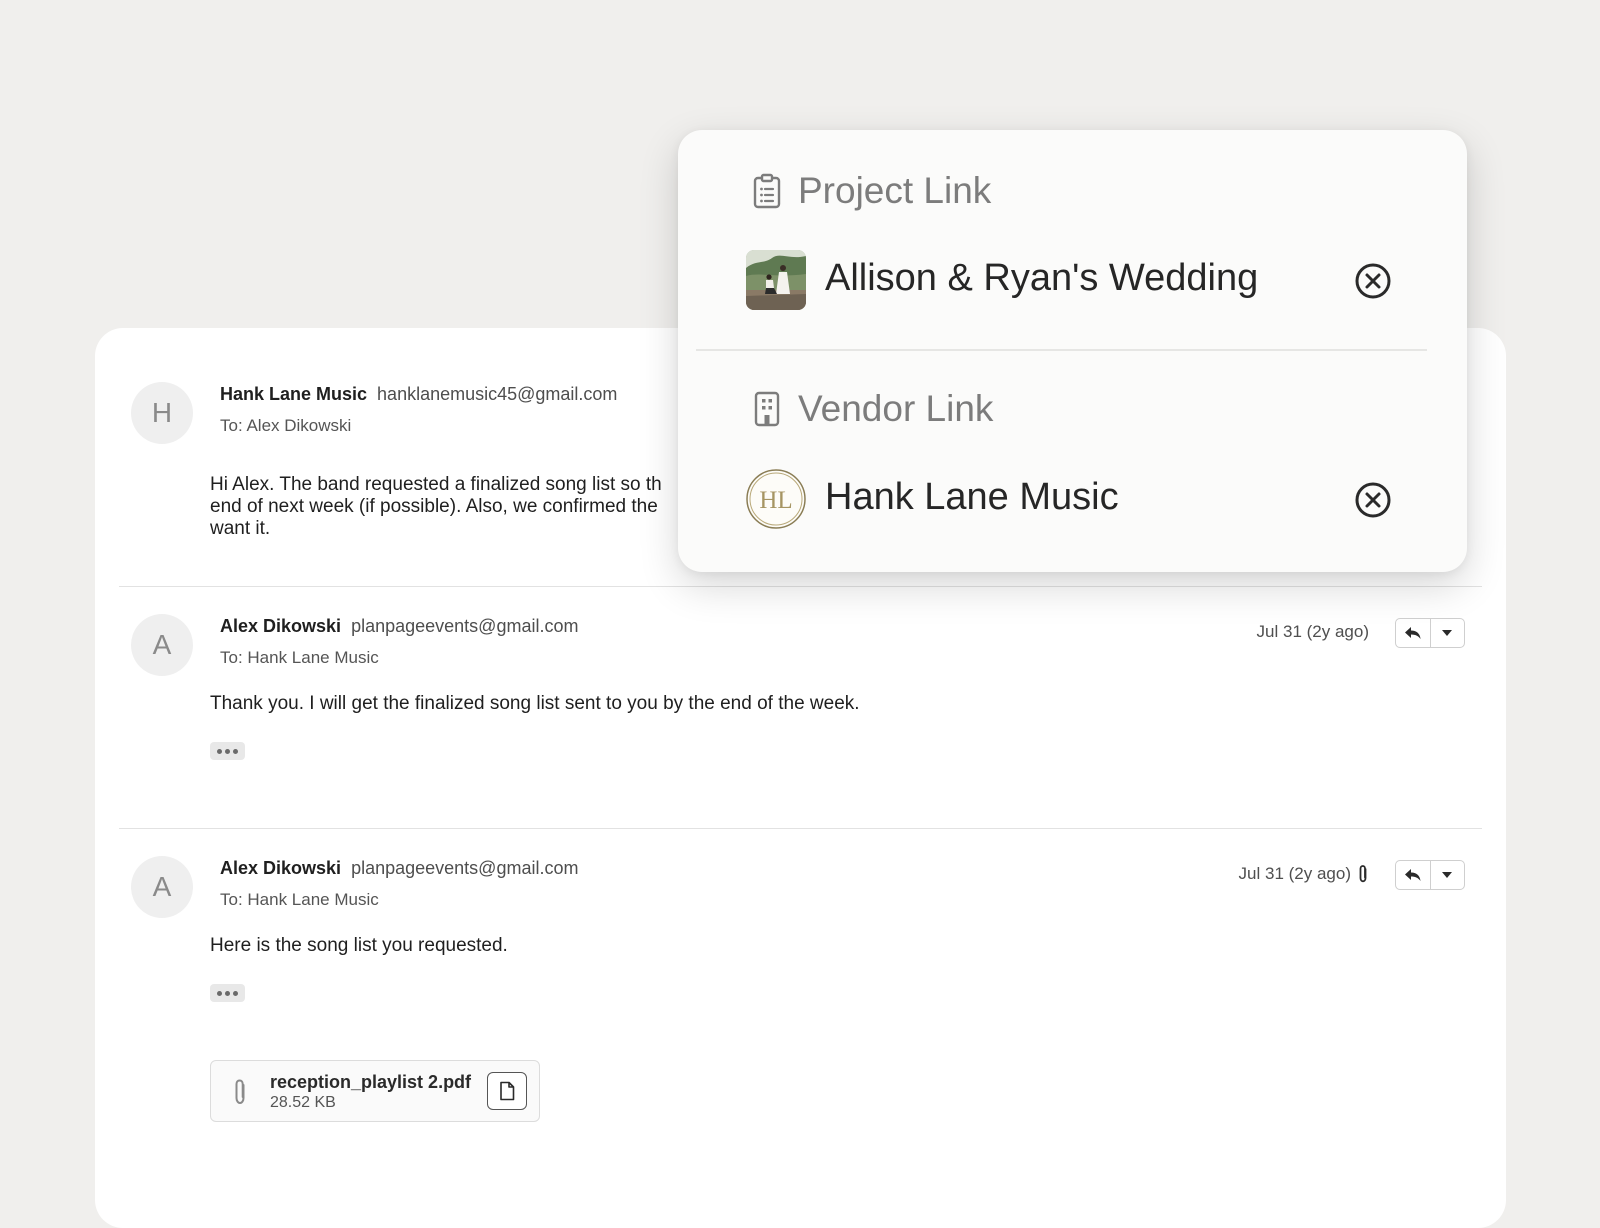  Describe the element at coordinates (895, 190) in the screenshot. I see `project-link-label: Project Link` at that location.